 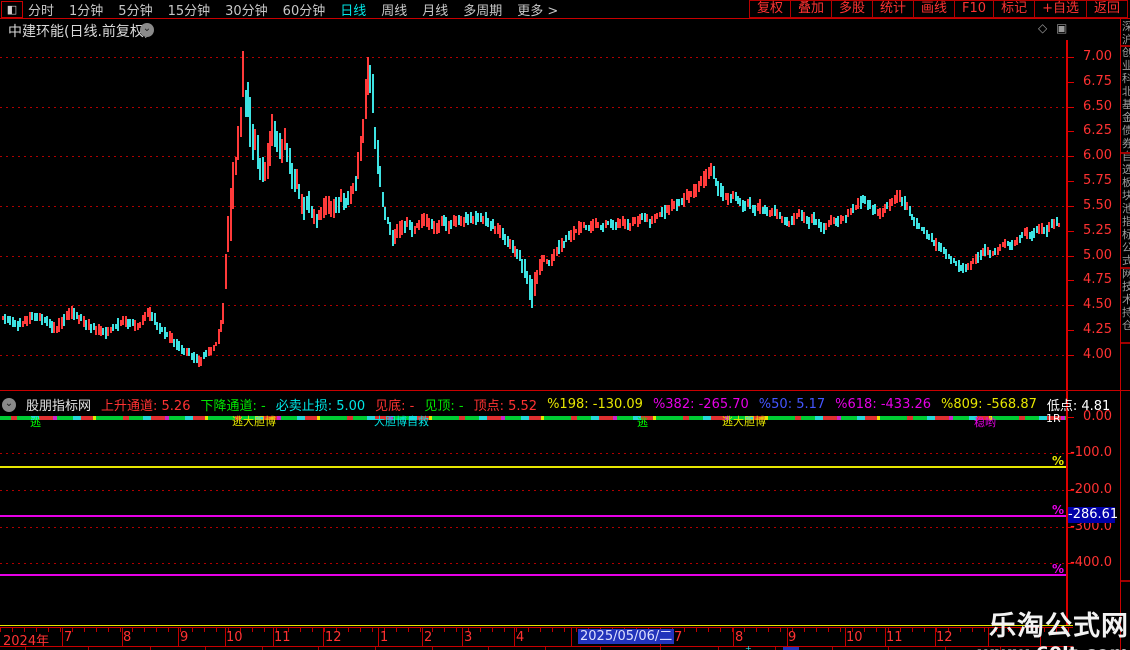 I want to click on time-label: 8, so click(x=739, y=637).